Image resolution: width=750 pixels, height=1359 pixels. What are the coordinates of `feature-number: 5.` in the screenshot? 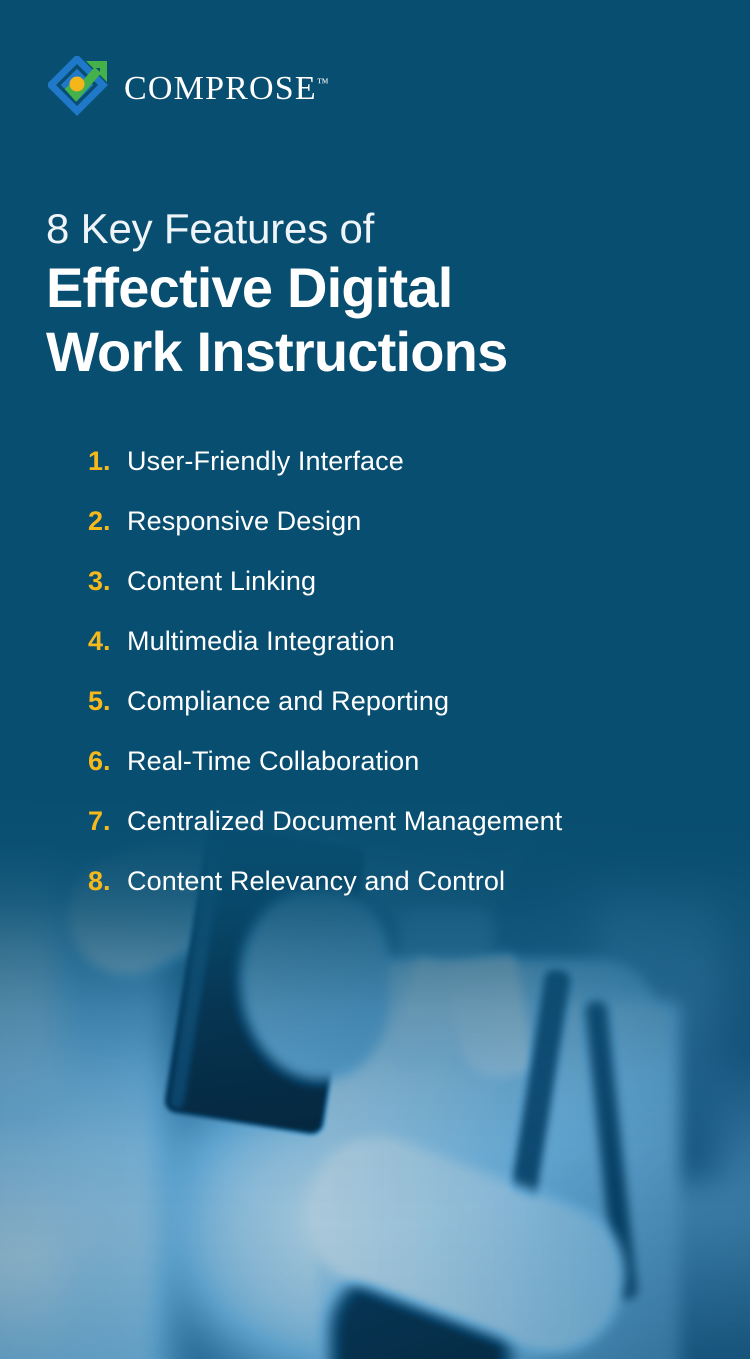 It's located at (99, 701).